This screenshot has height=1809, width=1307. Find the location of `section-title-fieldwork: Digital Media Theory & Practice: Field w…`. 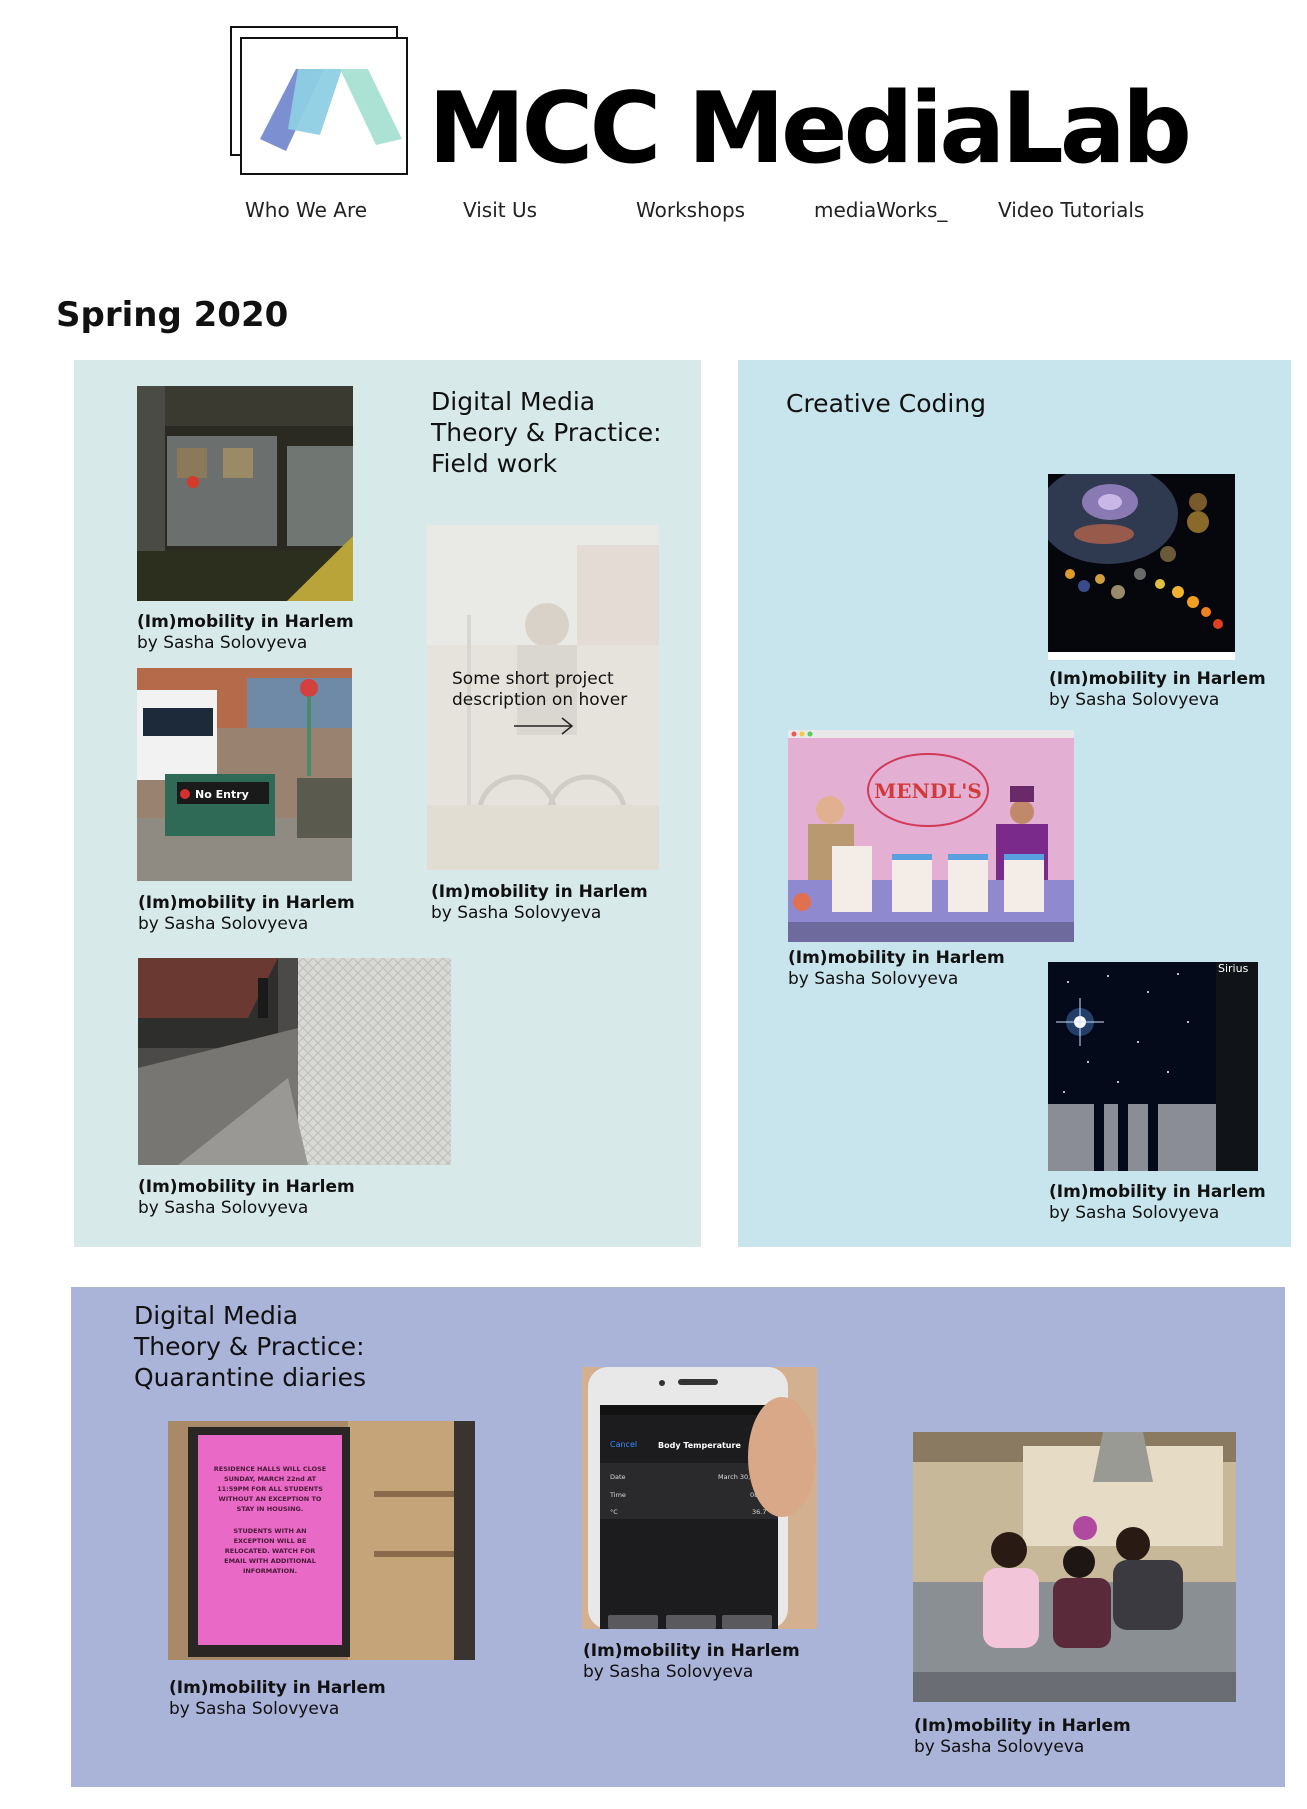

section-title-fieldwork: Digital Media Theory & Practice: Field w… is located at coordinates (546, 432).